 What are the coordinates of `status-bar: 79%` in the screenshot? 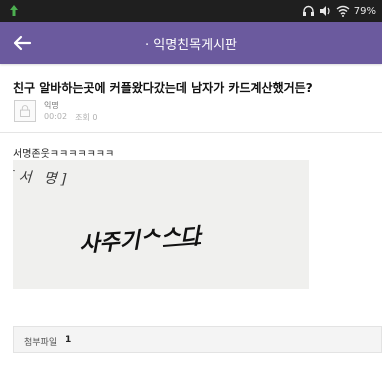 It's located at (191, 11).